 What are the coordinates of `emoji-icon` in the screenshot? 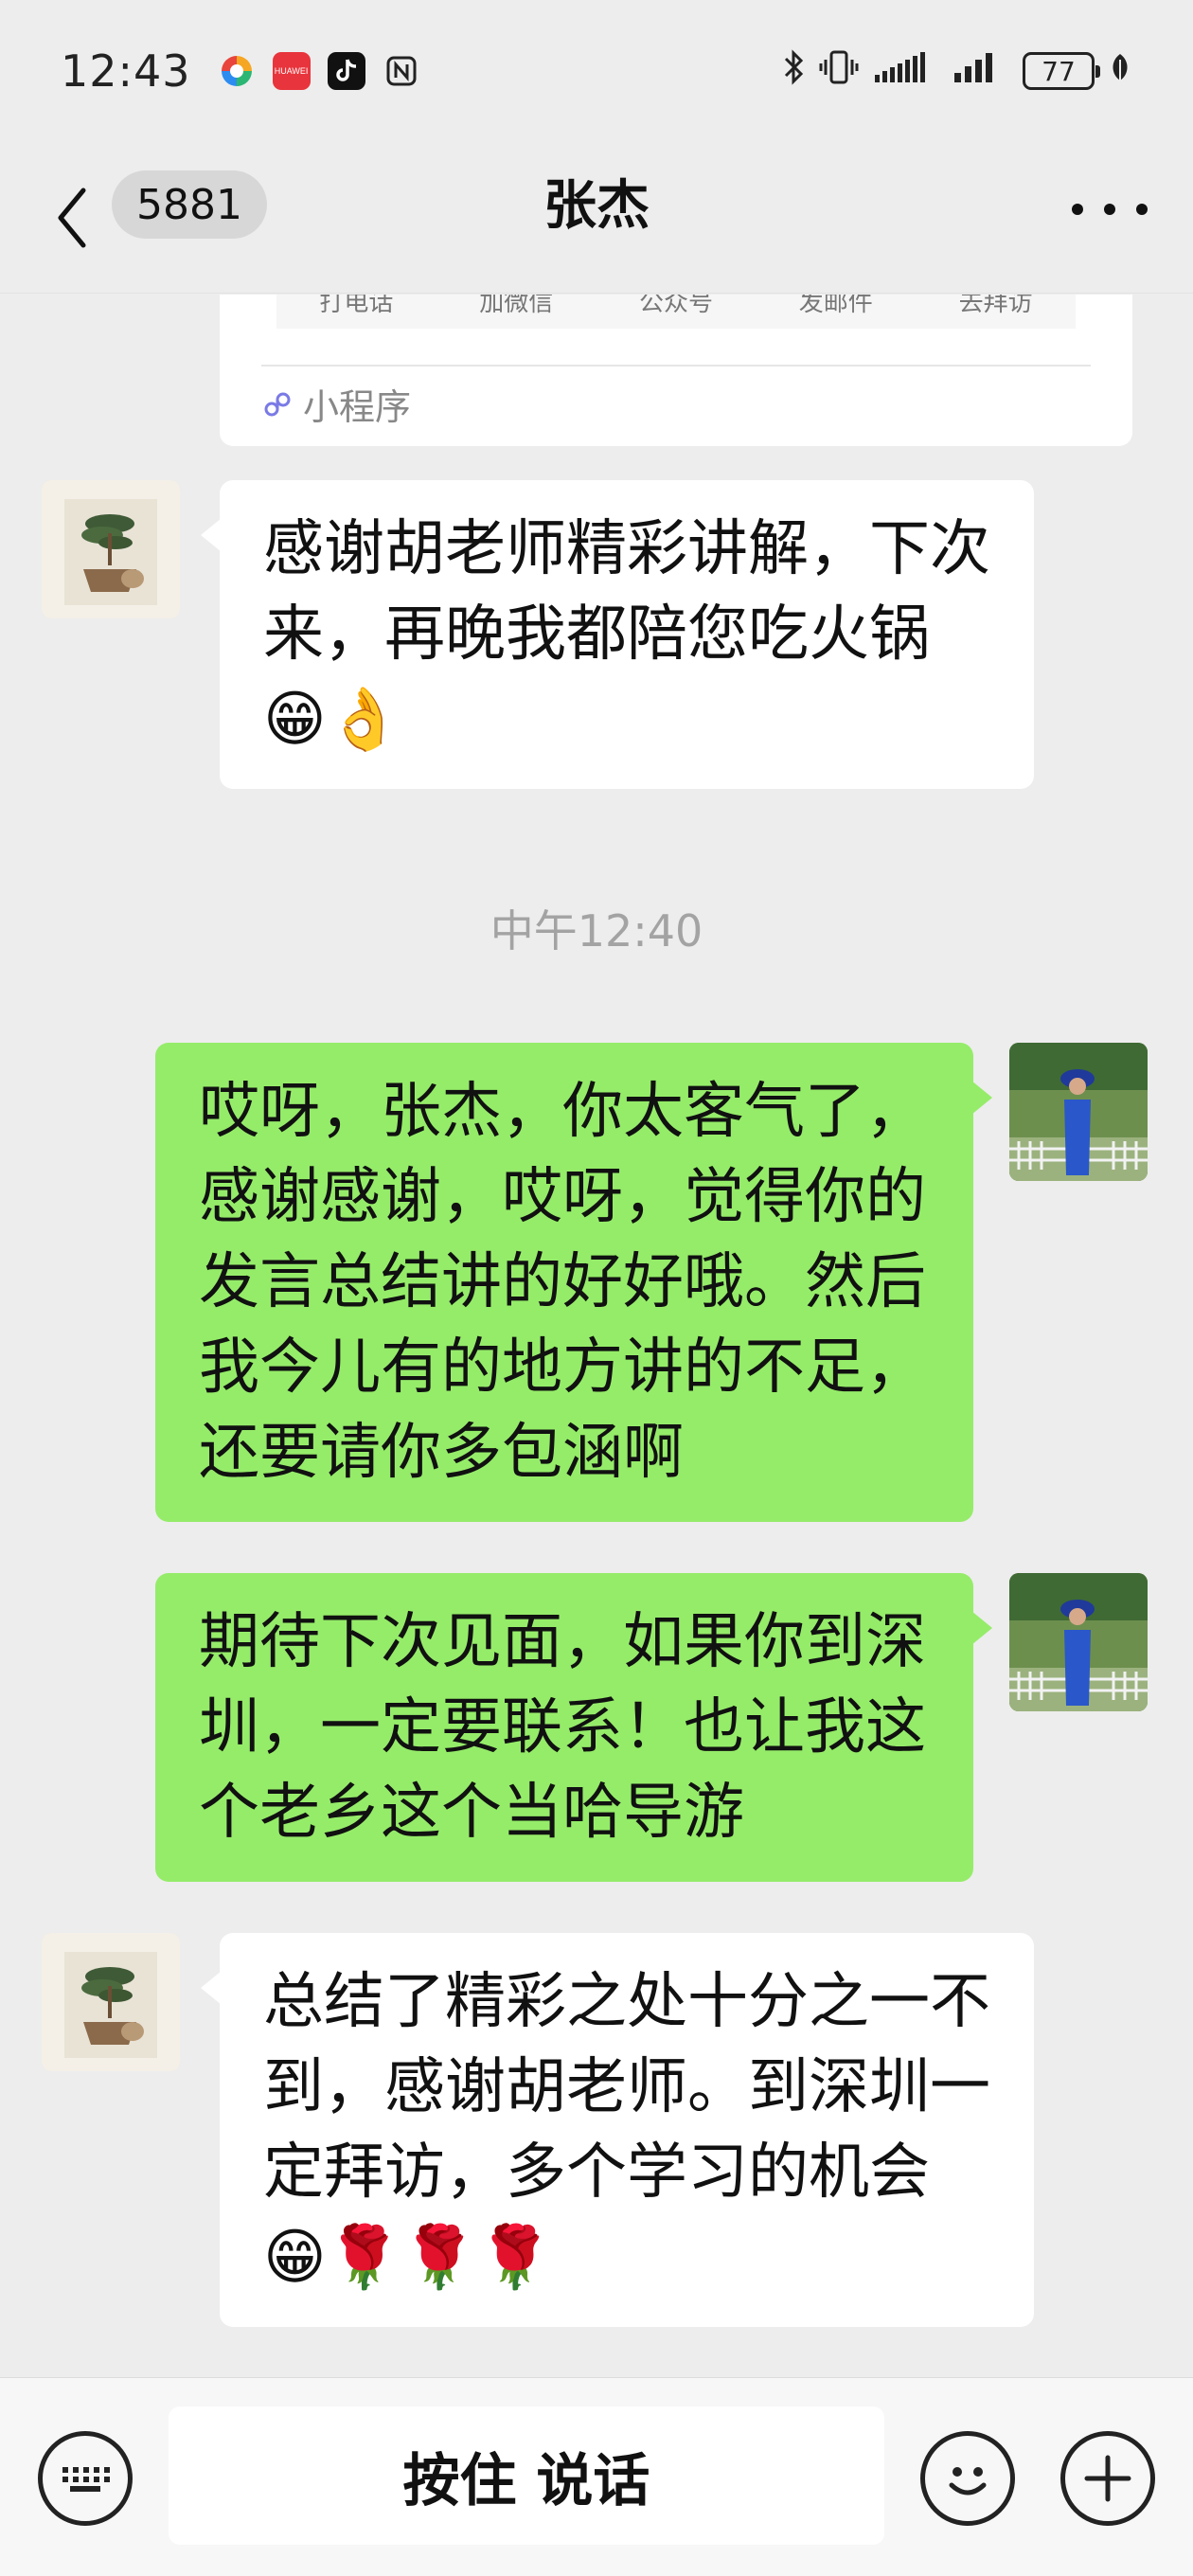 It's located at (968, 2481).